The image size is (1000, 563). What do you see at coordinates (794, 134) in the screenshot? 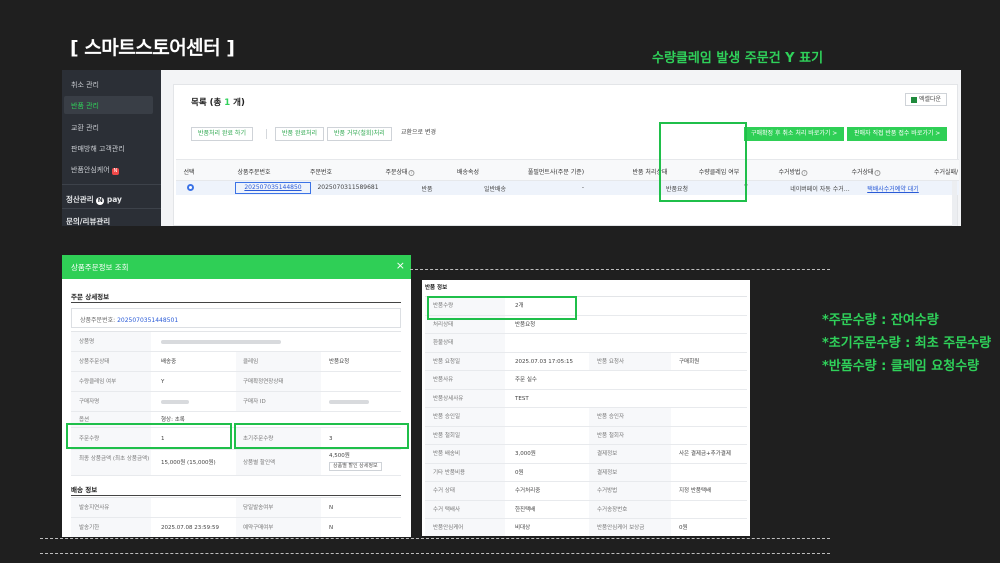
I see `post-confirm-cancel-link-button: 구매확정 후 취소 처리 바로가기 >` at bounding box center [794, 134].